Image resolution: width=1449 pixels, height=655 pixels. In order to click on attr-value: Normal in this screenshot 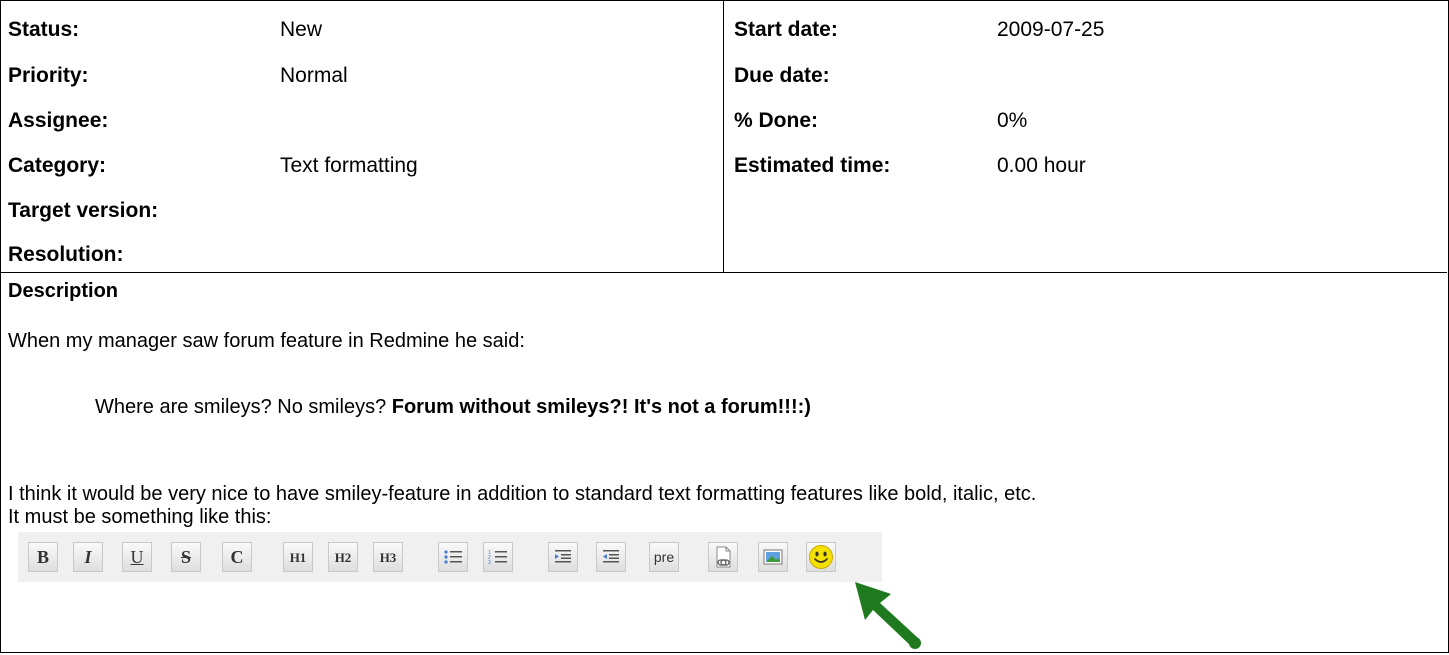, I will do `click(314, 75)`.